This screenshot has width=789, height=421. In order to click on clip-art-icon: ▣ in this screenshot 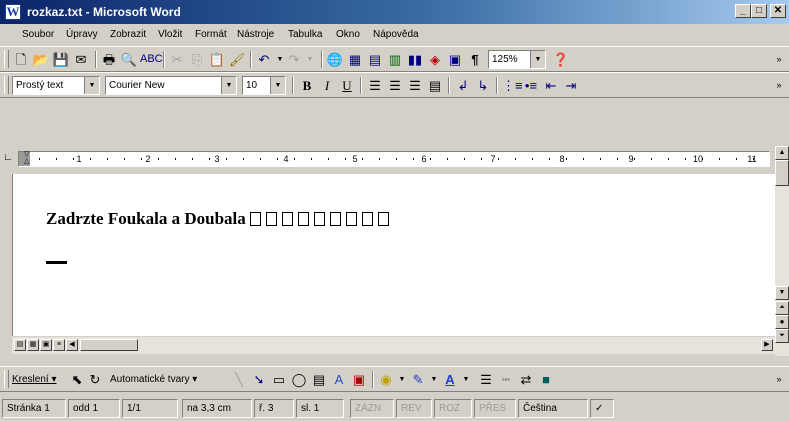, I will do `click(359, 379)`.